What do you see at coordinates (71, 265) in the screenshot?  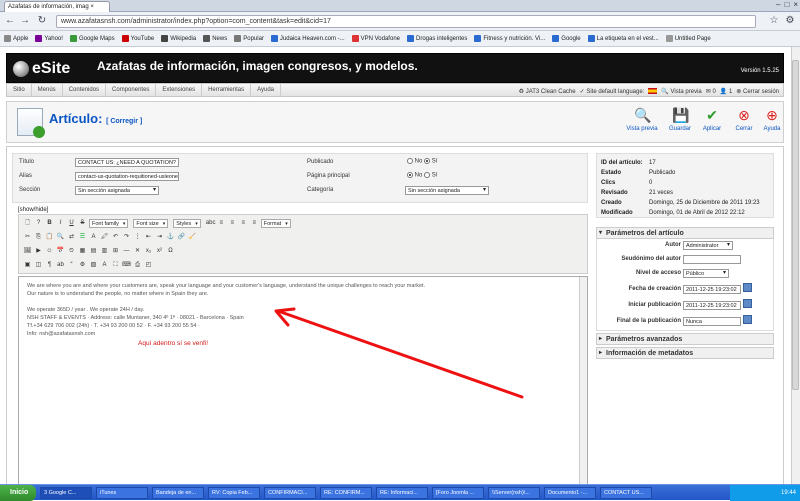 I see `cite-icon: “` at bounding box center [71, 265].